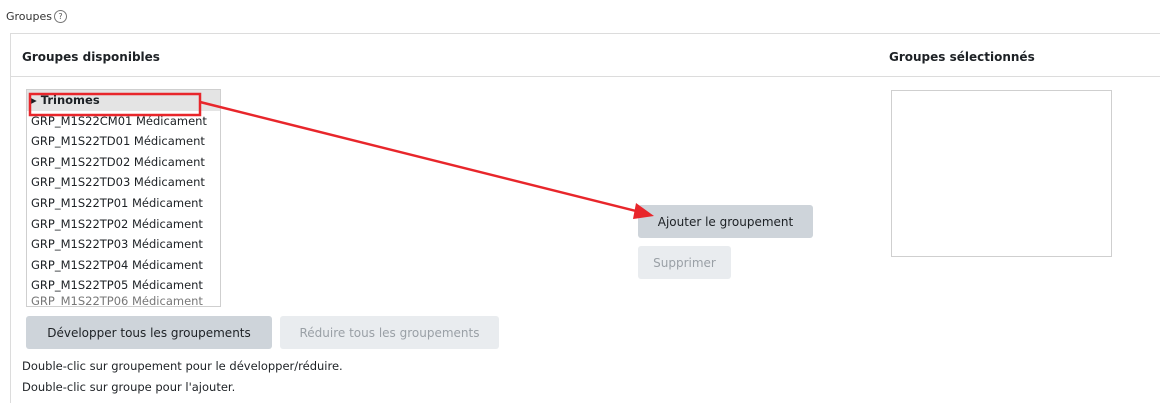 This screenshot has width=1160, height=403. What do you see at coordinates (123, 121) in the screenshot?
I see `list-item: GRP_M1S22CM01 Médicament` at bounding box center [123, 121].